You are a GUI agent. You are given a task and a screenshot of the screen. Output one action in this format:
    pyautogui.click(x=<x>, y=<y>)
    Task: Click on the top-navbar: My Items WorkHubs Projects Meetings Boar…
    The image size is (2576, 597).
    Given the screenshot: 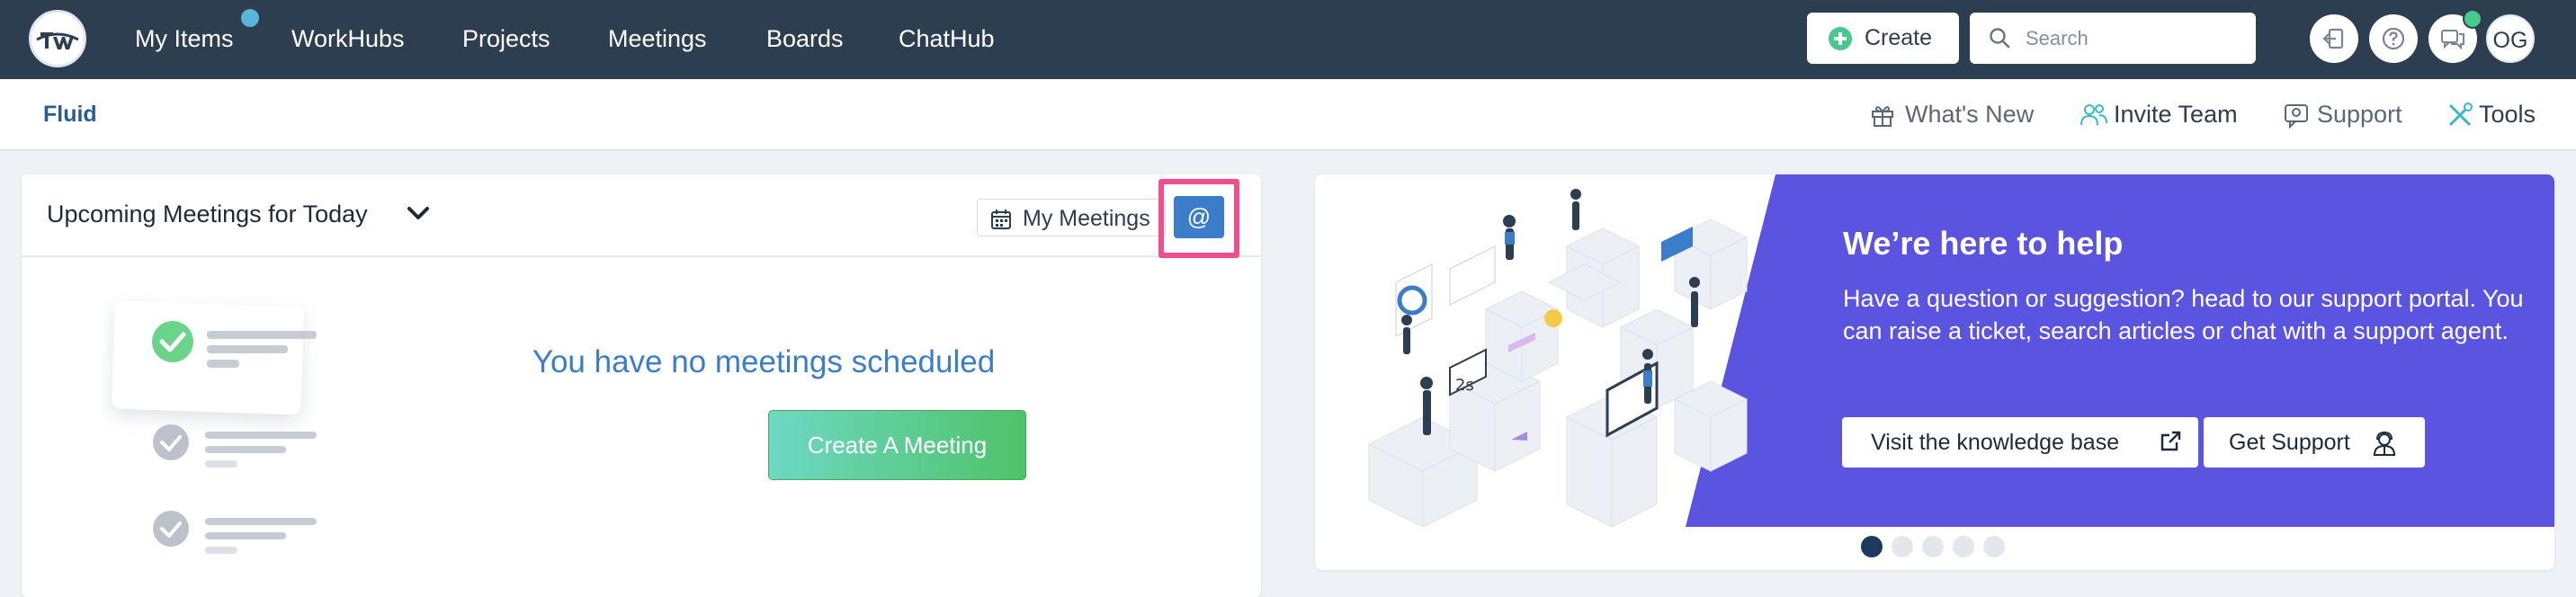 What is the action you would take?
    pyautogui.click(x=1288, y=39)
    